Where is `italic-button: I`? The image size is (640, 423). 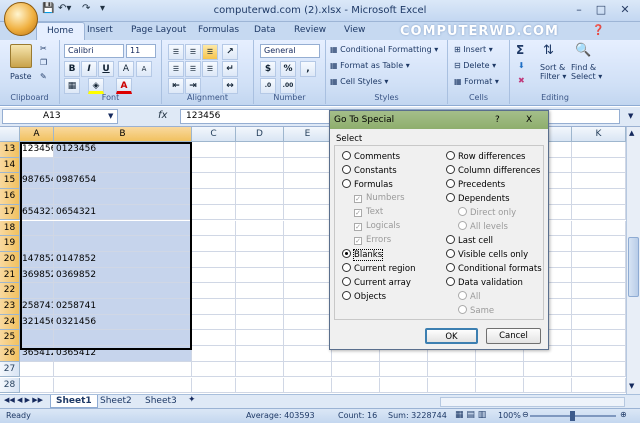
italic-button: I is located at coordinates (89, 69).